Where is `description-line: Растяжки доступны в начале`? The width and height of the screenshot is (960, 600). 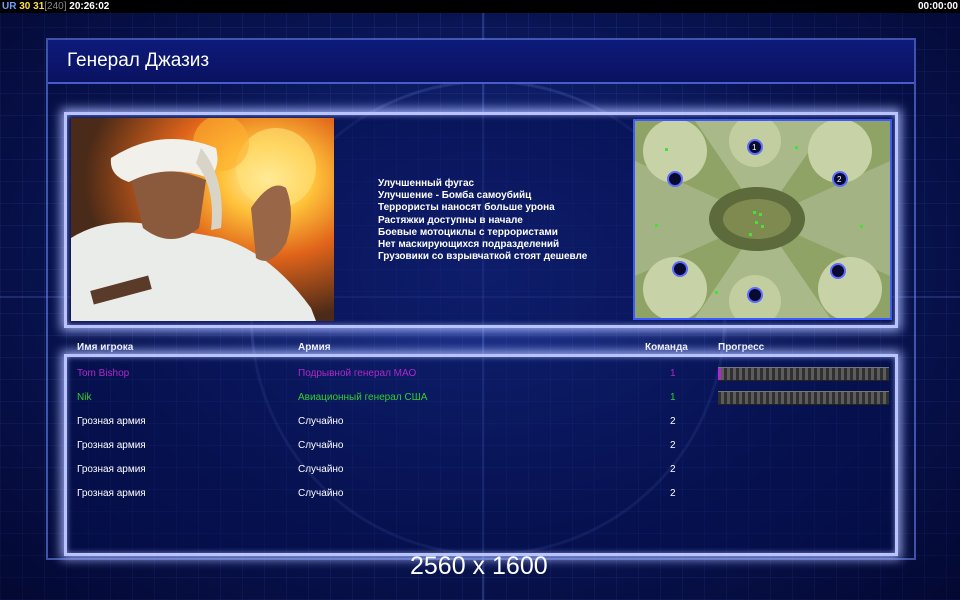 description-line: Растяжки доступны в начале is located at coordinates (450, 220).